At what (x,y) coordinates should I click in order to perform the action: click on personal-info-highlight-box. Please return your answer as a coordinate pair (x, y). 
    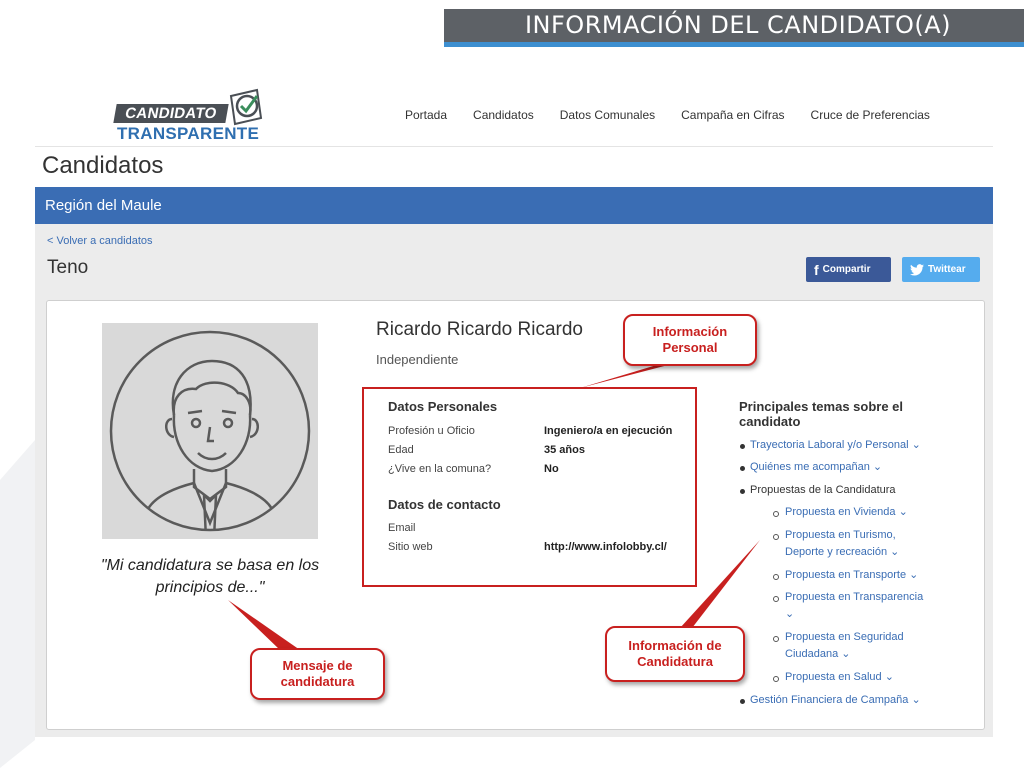
    Looking at the image, I should click on (529, 487).